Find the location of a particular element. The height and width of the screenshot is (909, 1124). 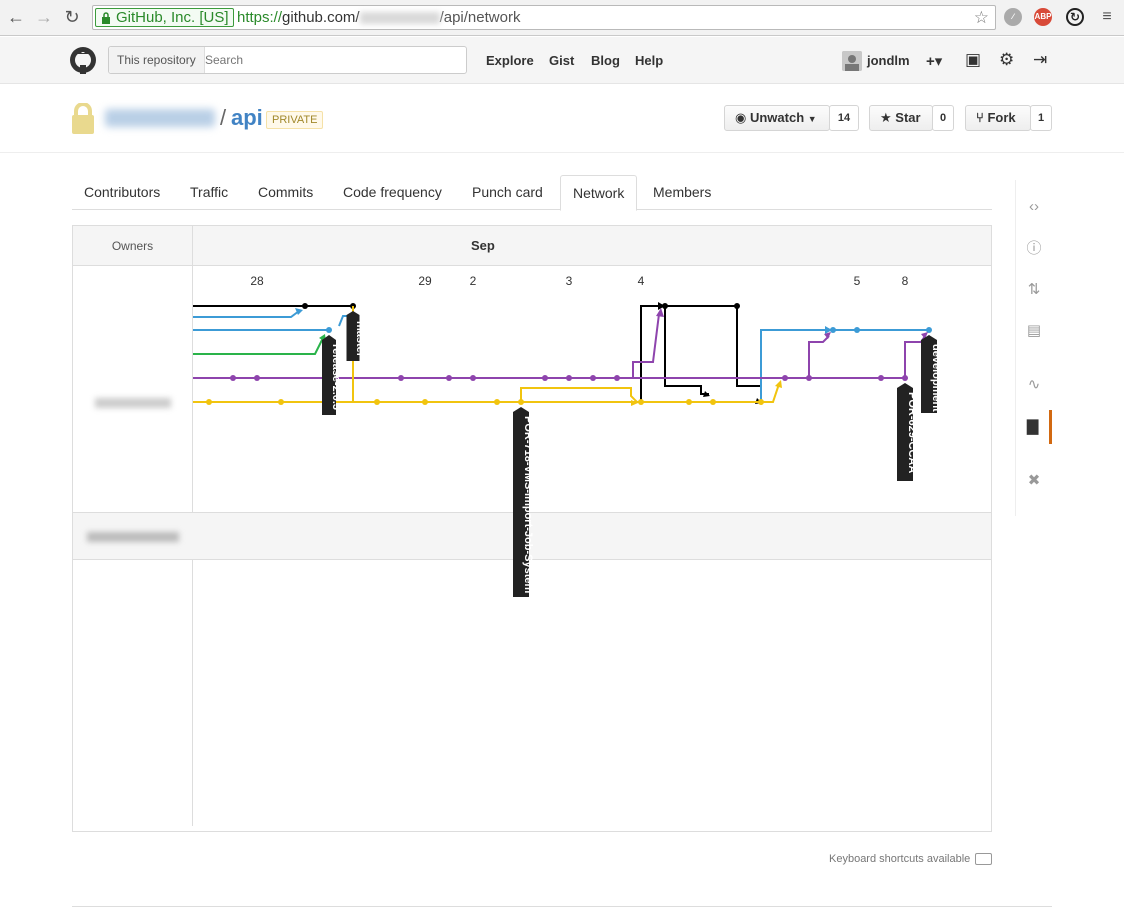

fork-count: 1 is located at coordinates (1041, 118).